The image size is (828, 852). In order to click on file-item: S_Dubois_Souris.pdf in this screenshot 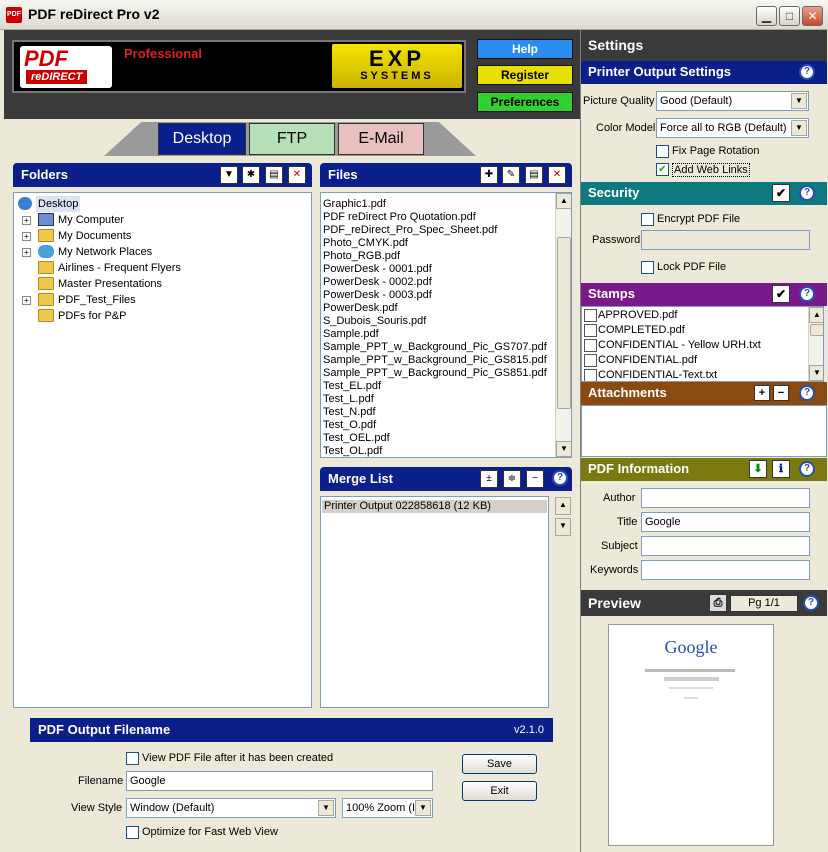, I will do `click(374, 321)`.